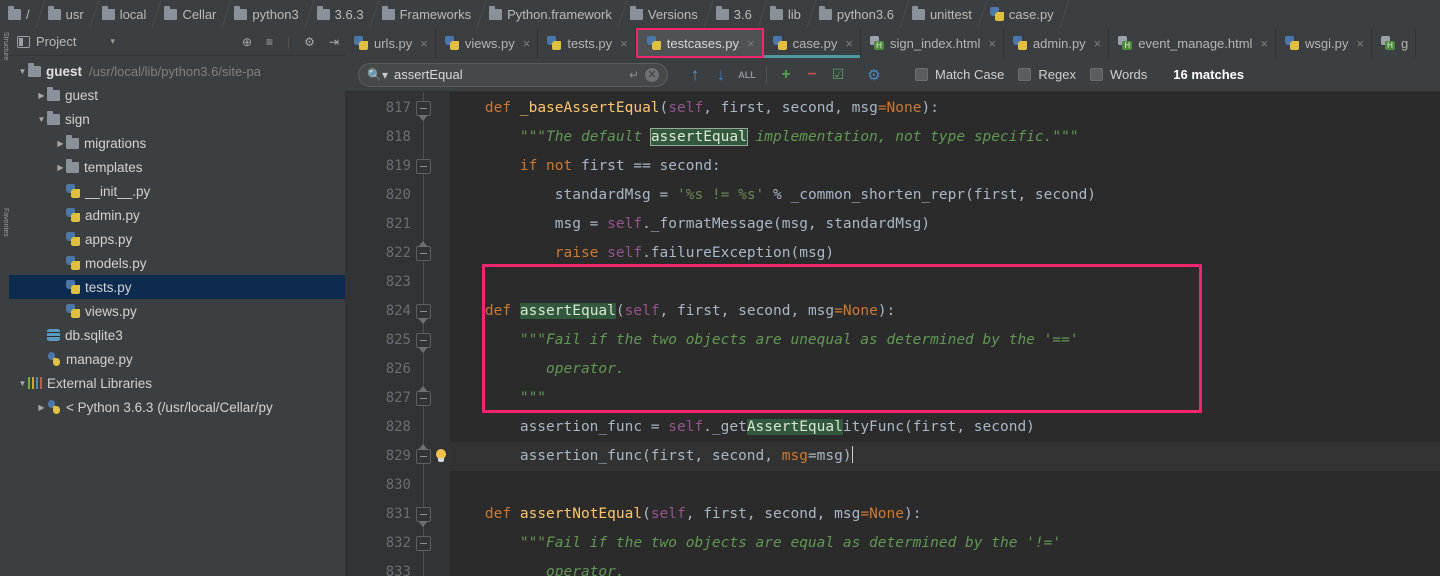 Image resolution: width=1440 pixels, height=576 pixels. I want to click on tree-item-templates: ▶ templates, so click(177, 167).